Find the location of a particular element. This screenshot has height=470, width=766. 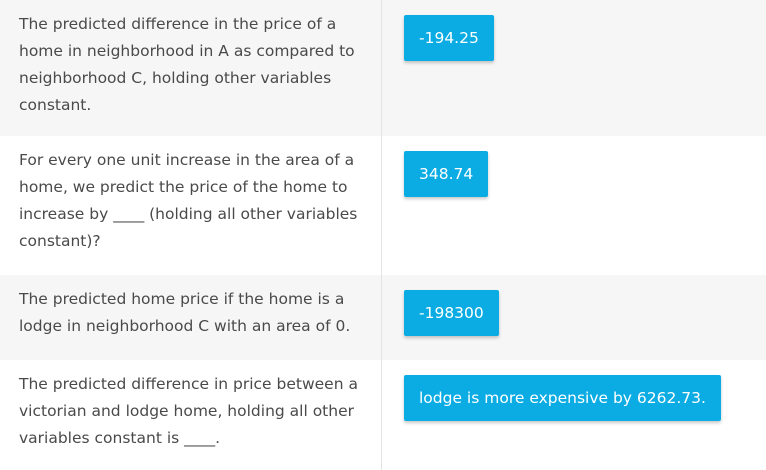

answer-drop-zone: lodge is more expensive by 6262.73. is located at coordinates (574, 415).